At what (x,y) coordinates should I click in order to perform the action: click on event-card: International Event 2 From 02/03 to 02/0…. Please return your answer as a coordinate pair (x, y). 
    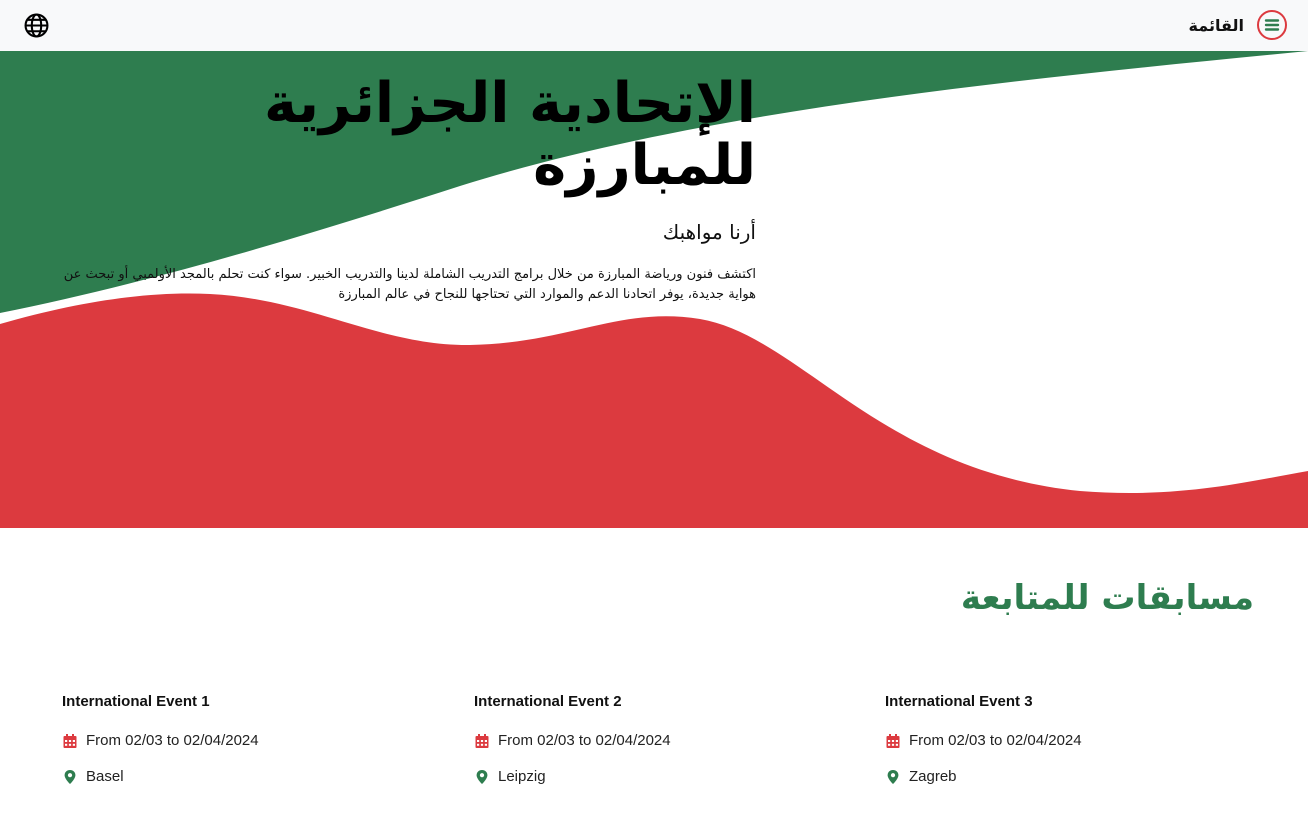
    Looking at the image, I should click on (664, 739).